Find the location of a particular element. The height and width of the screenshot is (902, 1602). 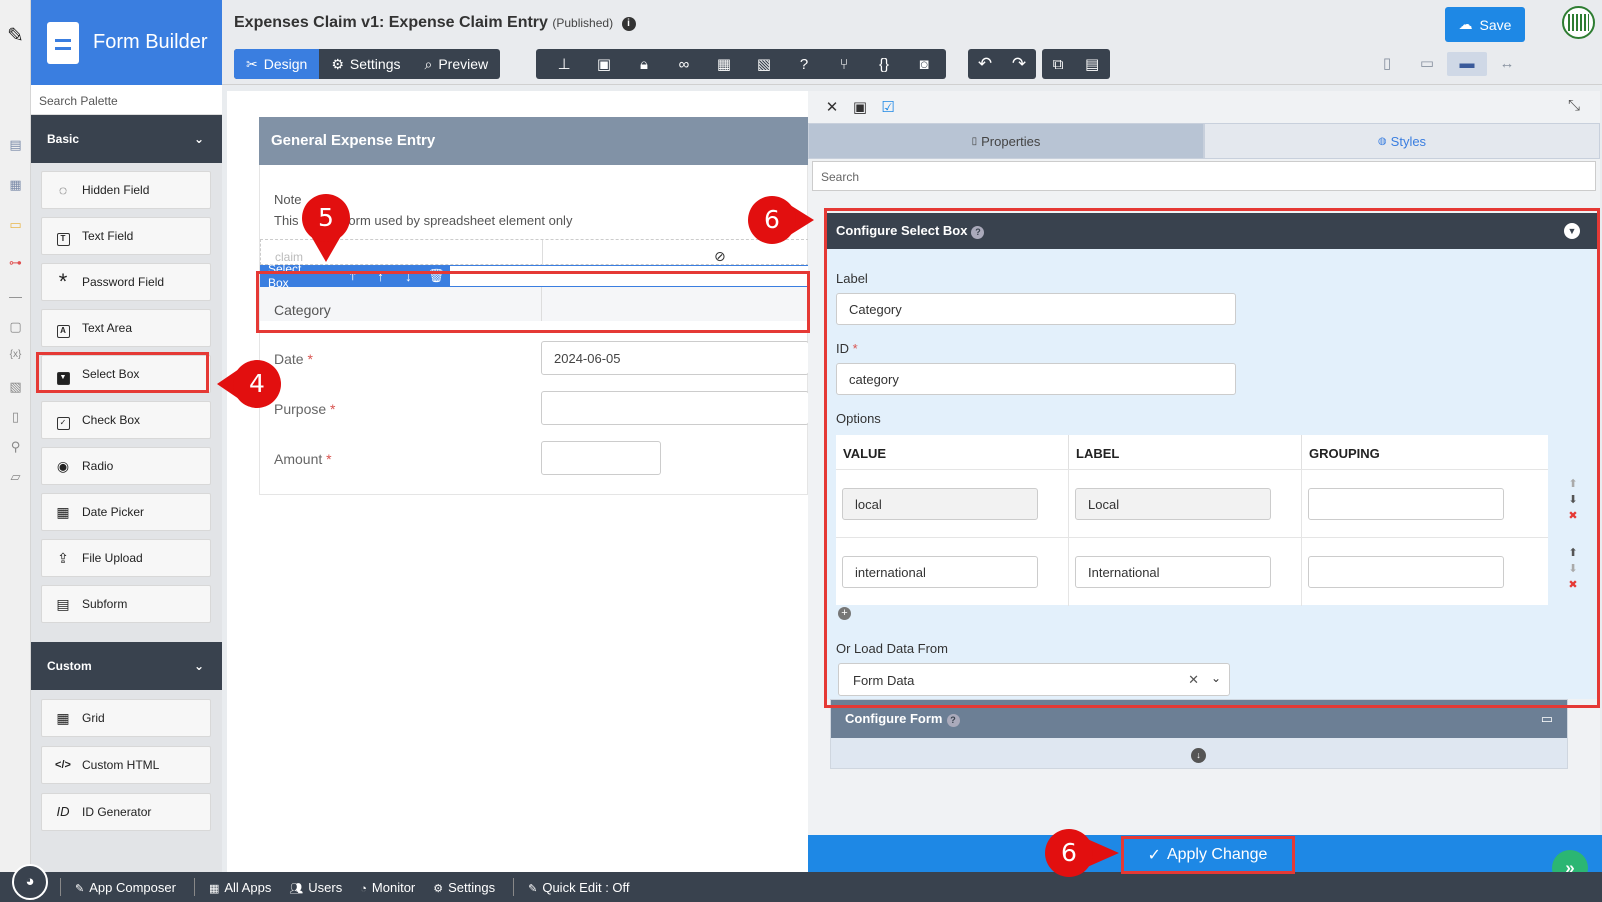

settings-link: ⚙ Settings is located at coordinates (464, 887).